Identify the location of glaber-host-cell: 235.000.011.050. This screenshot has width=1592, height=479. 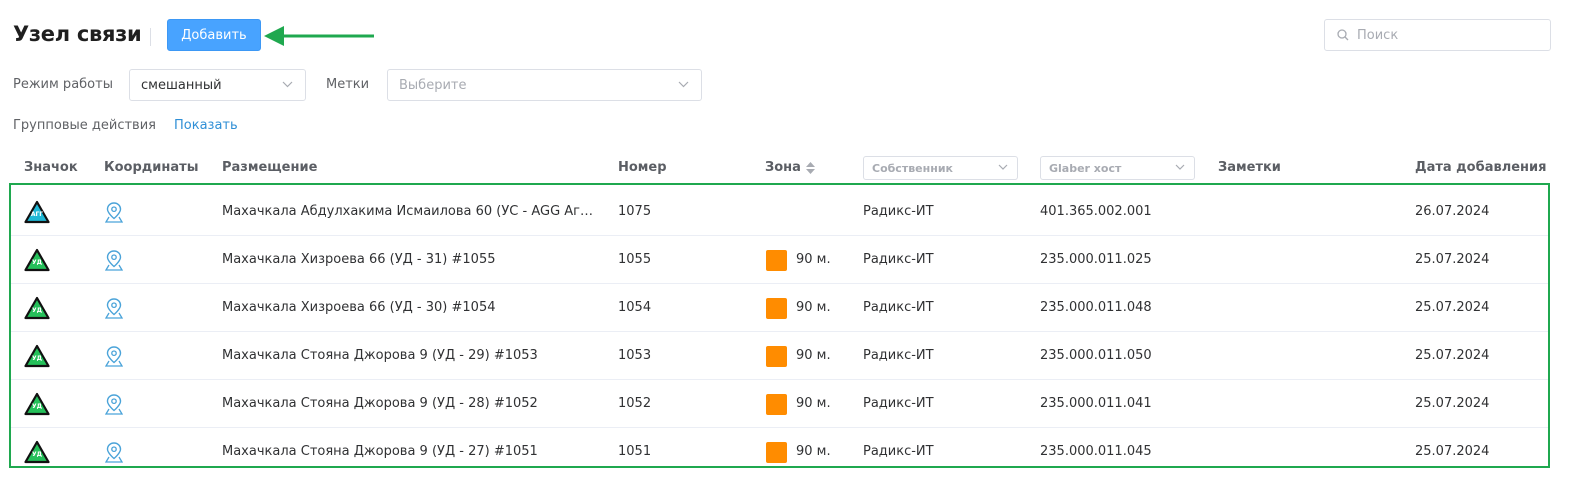
(1096, 355).